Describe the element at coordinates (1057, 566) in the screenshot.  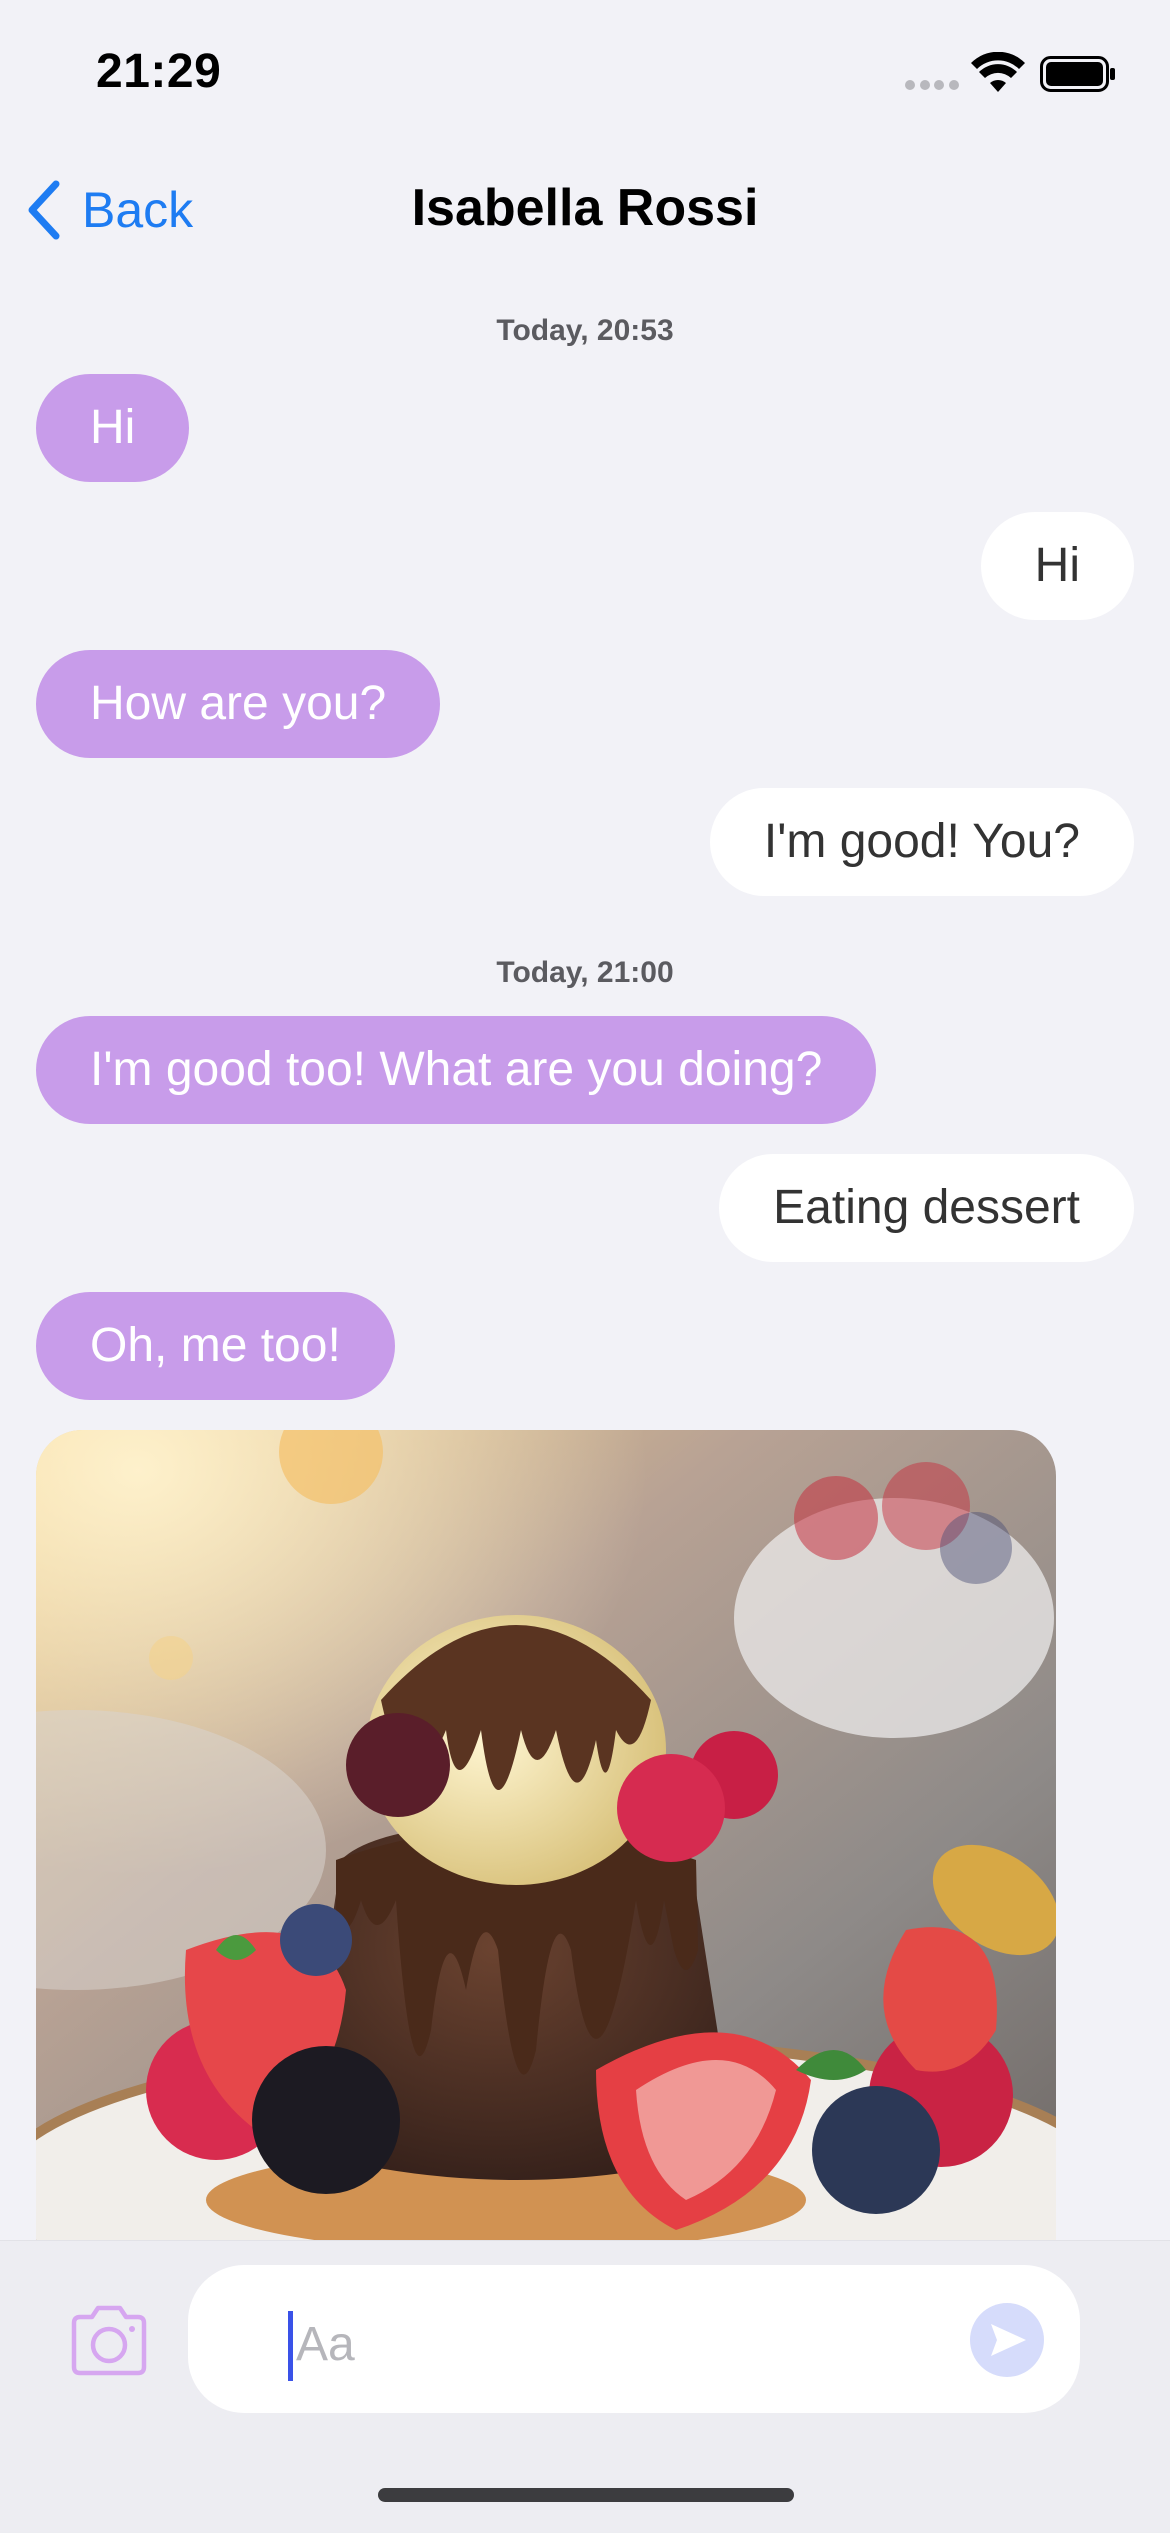
I see `outgoing-message: Hi` at that location.